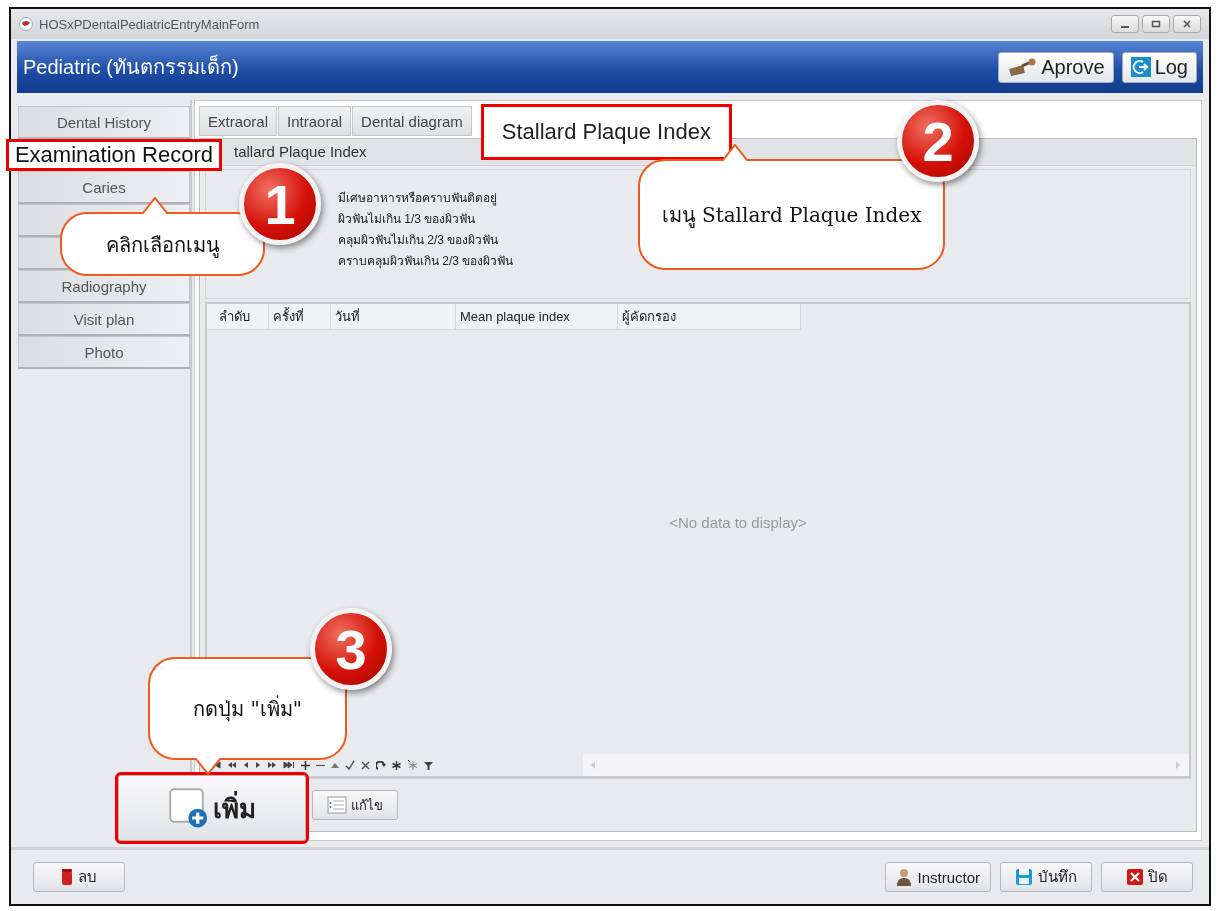 This screenshot has width=1219, height=911. I want to click on save-button: บันทึก, so click(1046, 877).